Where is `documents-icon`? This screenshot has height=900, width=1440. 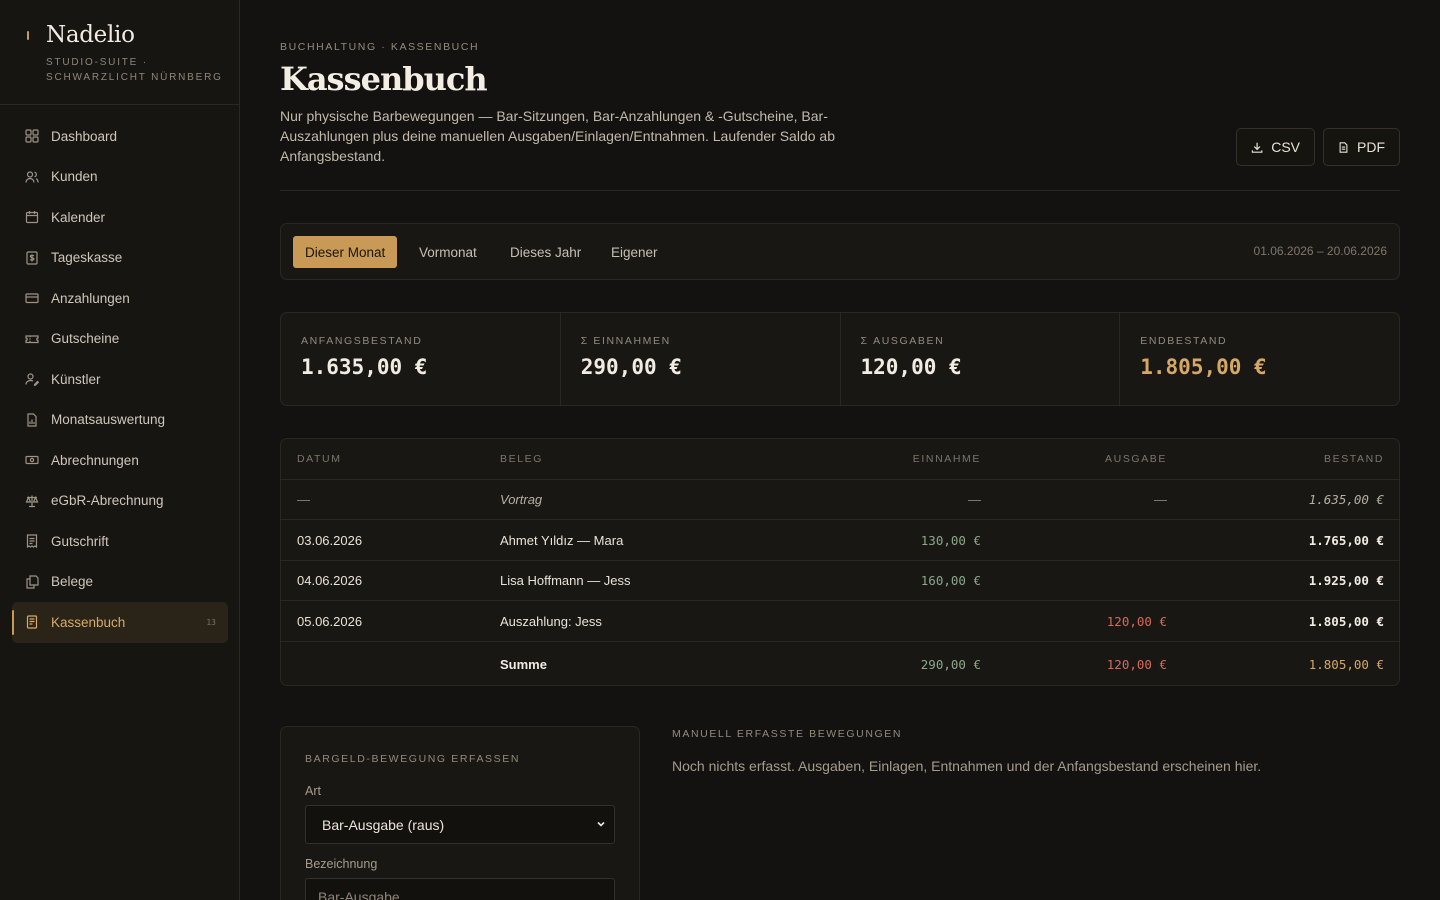
documents-icon is located at coordinates (31, 581).